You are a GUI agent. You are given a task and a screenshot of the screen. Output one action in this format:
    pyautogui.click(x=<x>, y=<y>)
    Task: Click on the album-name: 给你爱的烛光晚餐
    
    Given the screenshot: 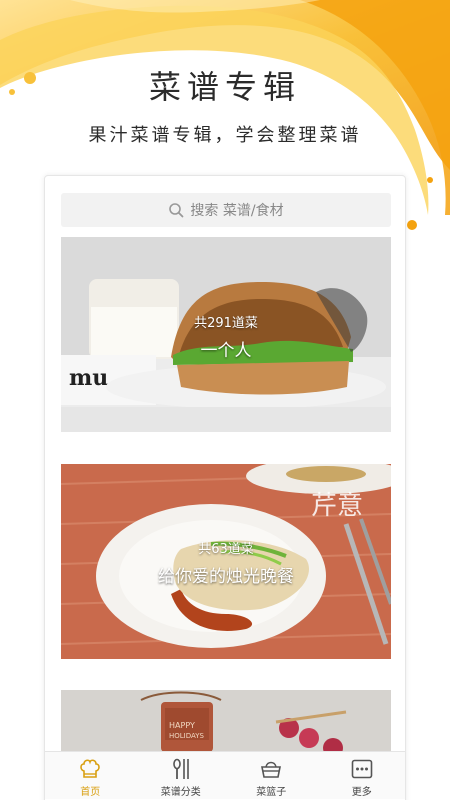 What is the action you would take?
    pyautogui.click(x=226, y=577)
    